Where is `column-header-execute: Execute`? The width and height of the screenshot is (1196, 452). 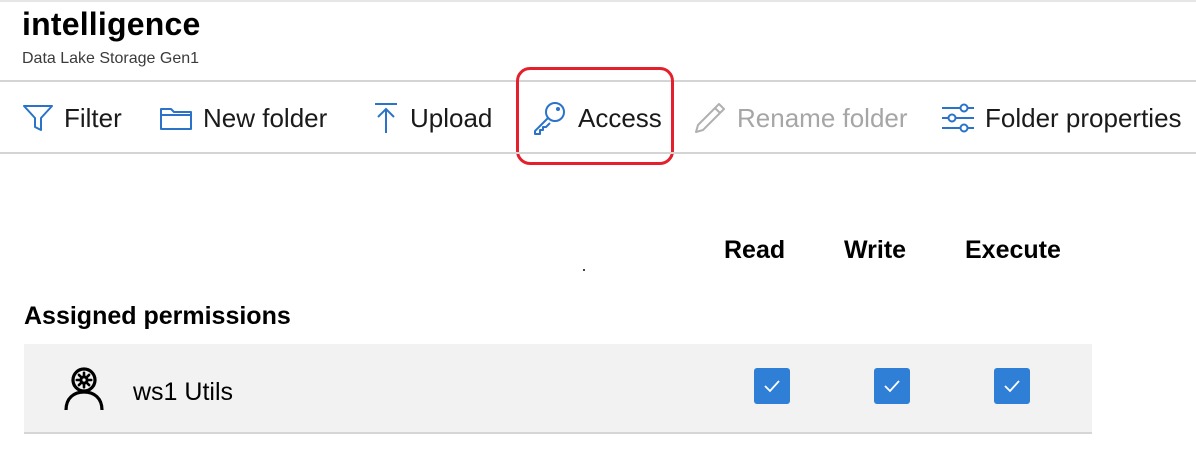 column-header-execute: Execute is located at coordinates (1013, 250).